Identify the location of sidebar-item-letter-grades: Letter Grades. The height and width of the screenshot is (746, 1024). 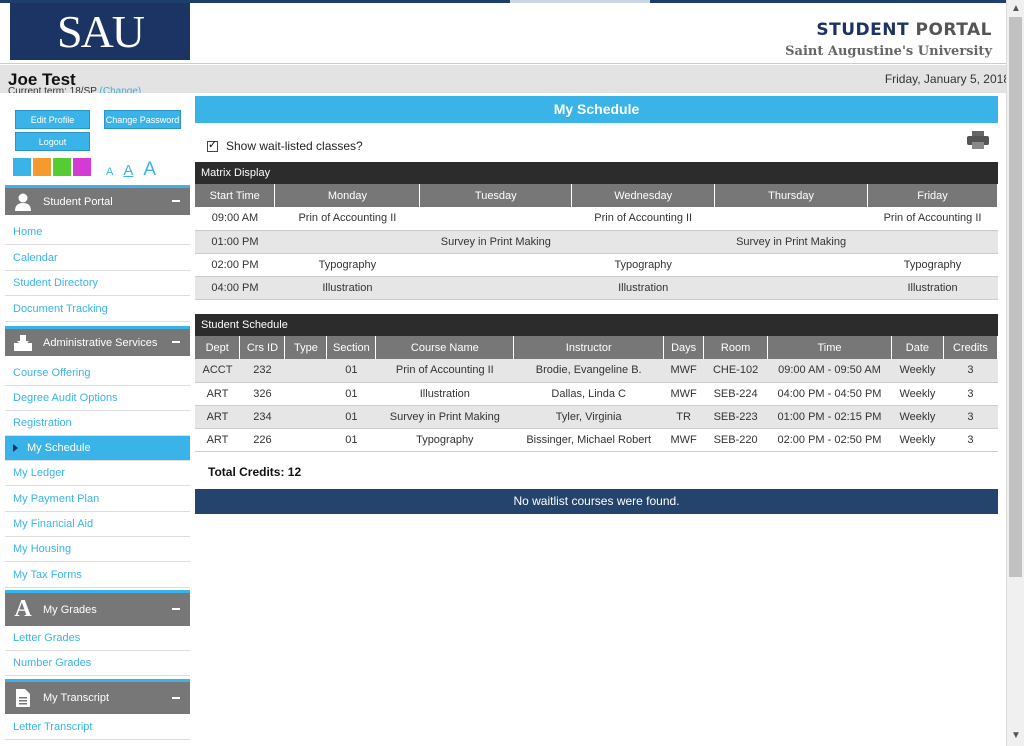
(97, 638).